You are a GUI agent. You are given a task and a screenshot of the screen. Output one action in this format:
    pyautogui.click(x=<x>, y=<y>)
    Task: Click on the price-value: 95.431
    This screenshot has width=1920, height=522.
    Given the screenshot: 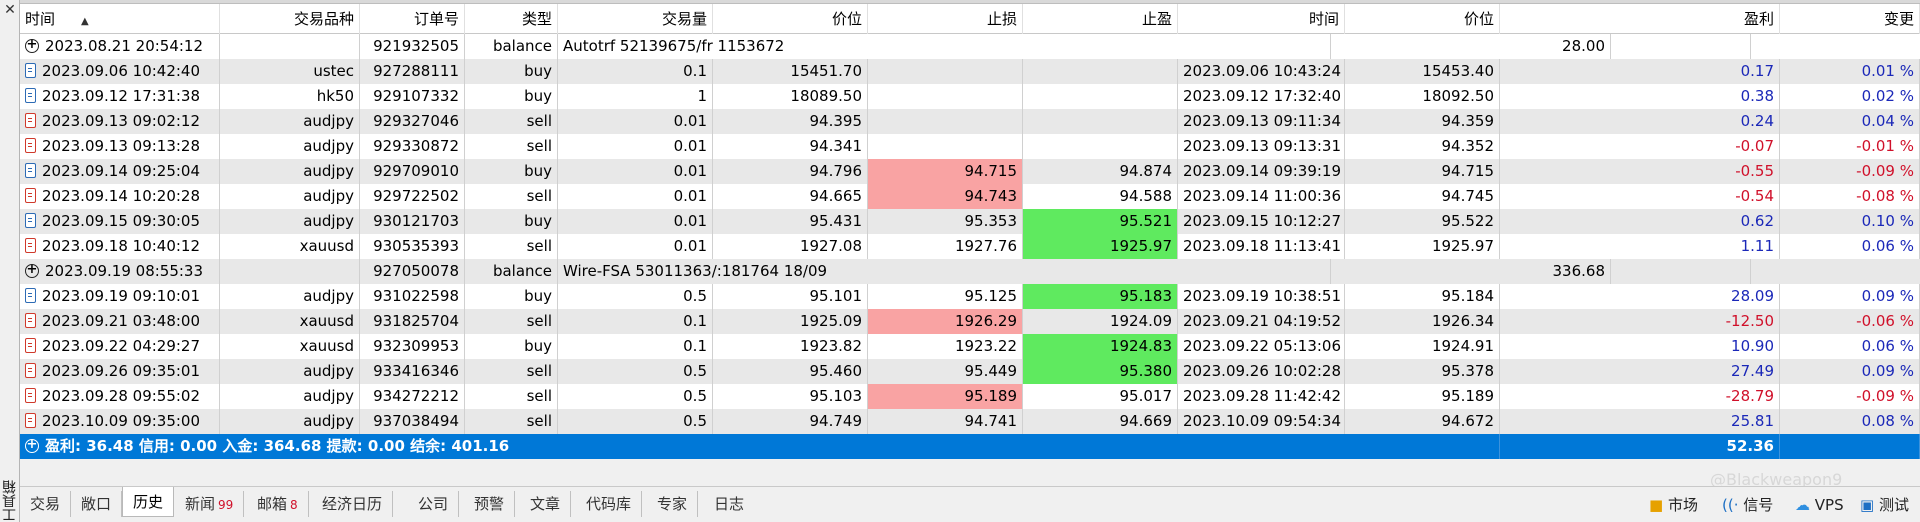 What is the action you would take?
    pyautogui.click(x=836, y=221)
    